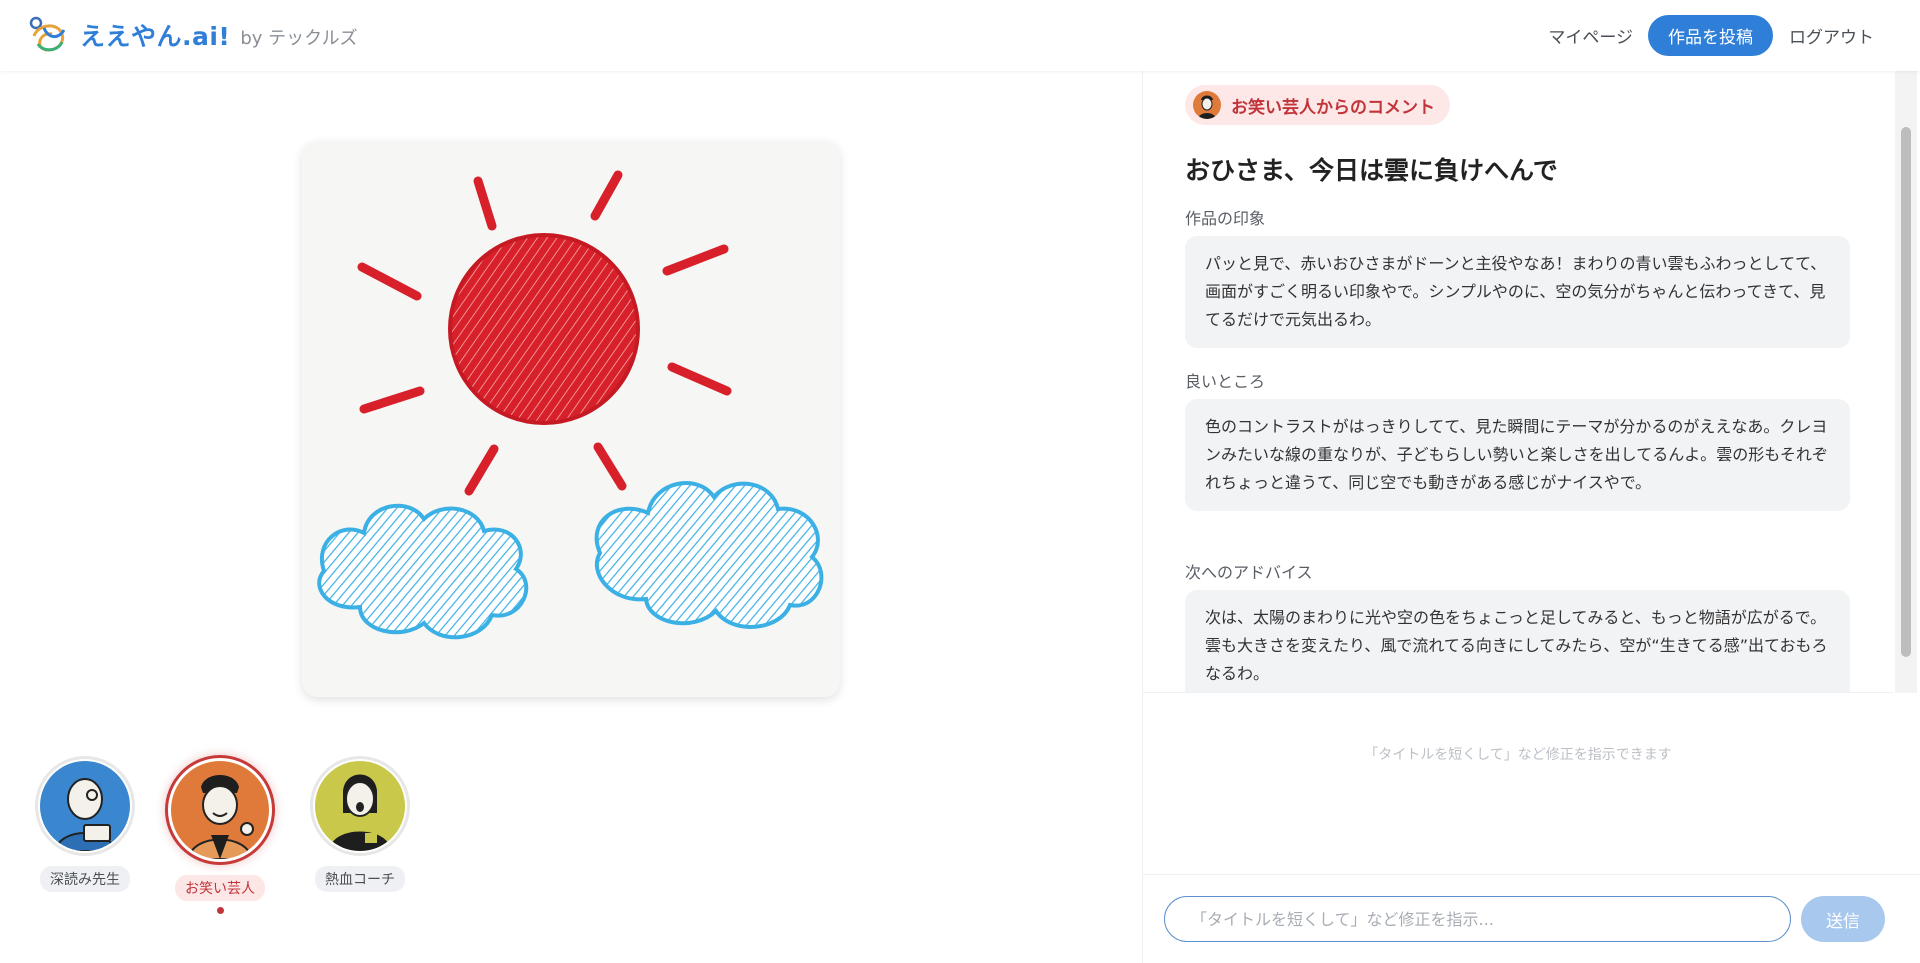 This screenshot has width=1920, height=963. Describe the element at coordinates (1333, 107) in the screenshot. I see `badge-label: お笑い芸人からのコメント` at that location.